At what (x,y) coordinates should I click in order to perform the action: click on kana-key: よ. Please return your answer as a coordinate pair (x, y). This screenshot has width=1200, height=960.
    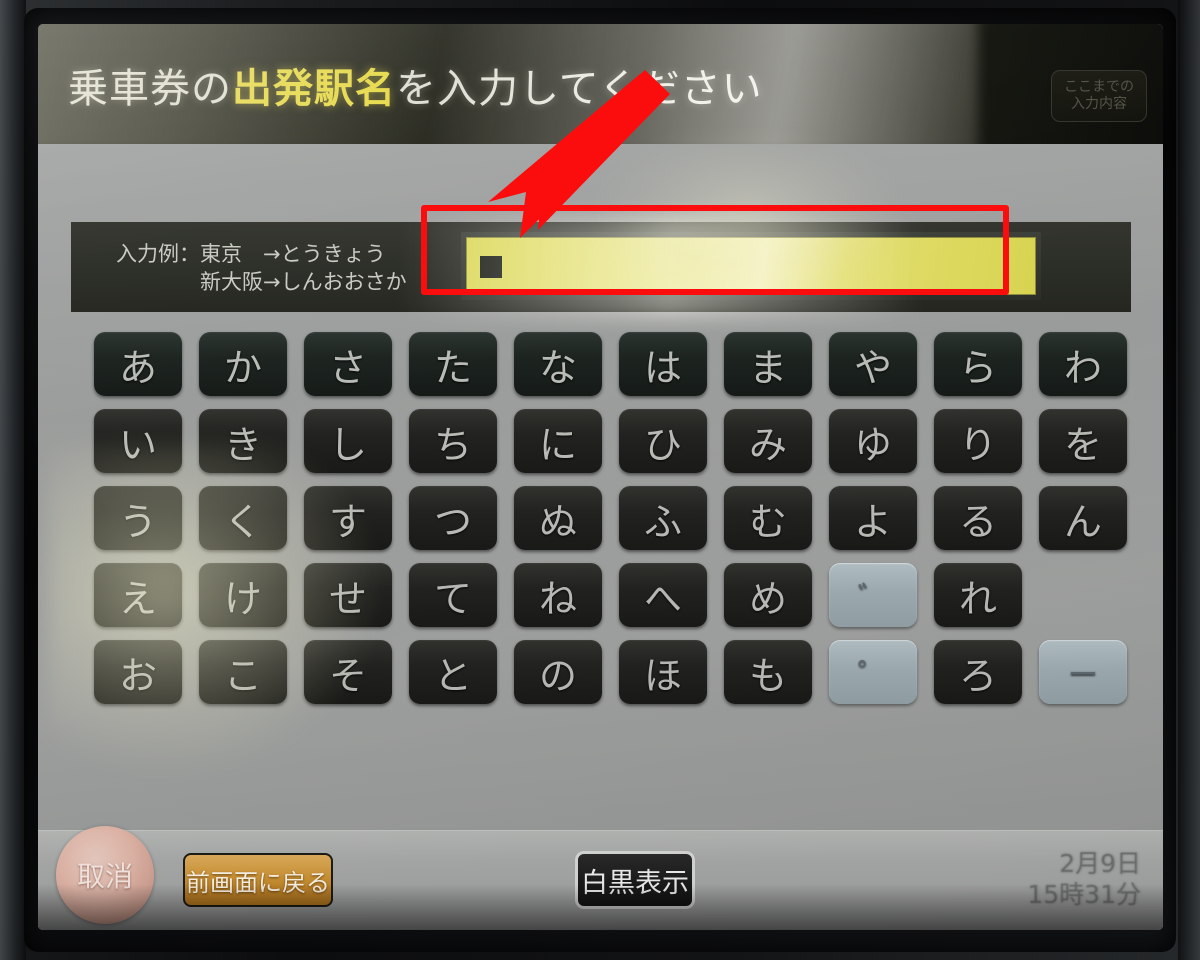
    Looking at the image, I should click on (873, 518).